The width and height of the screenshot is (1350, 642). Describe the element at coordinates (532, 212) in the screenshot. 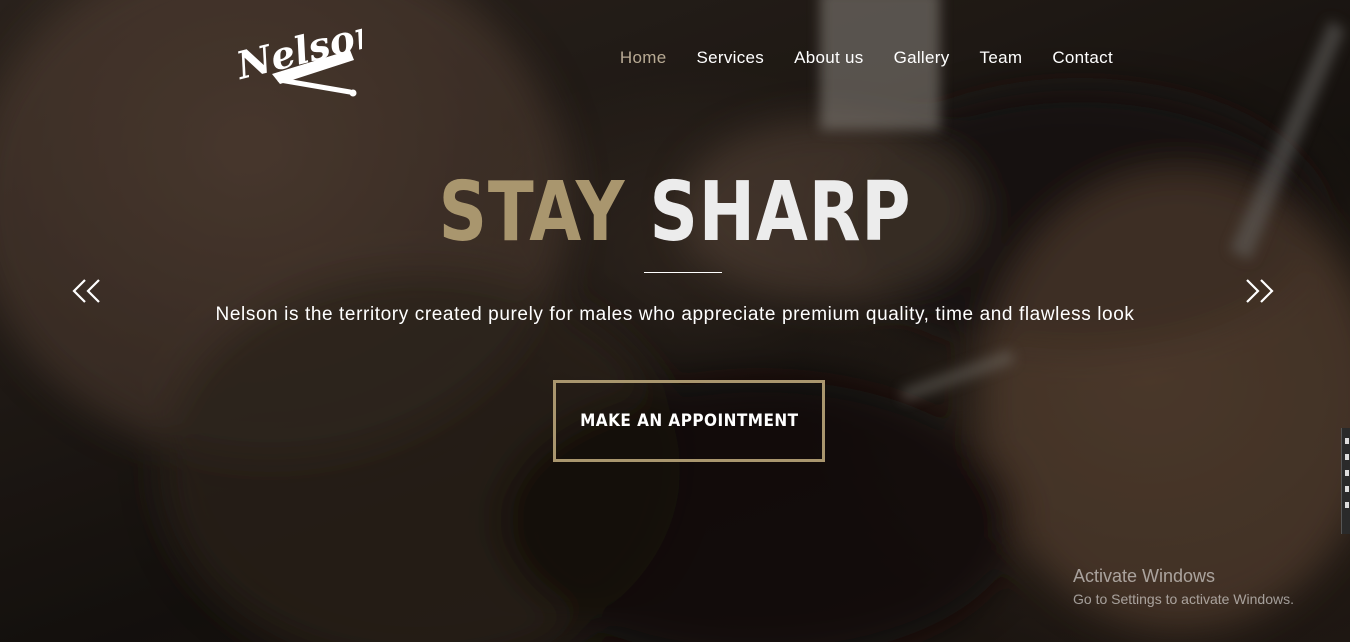

I see `headline-word-stay: STAY` at that location.